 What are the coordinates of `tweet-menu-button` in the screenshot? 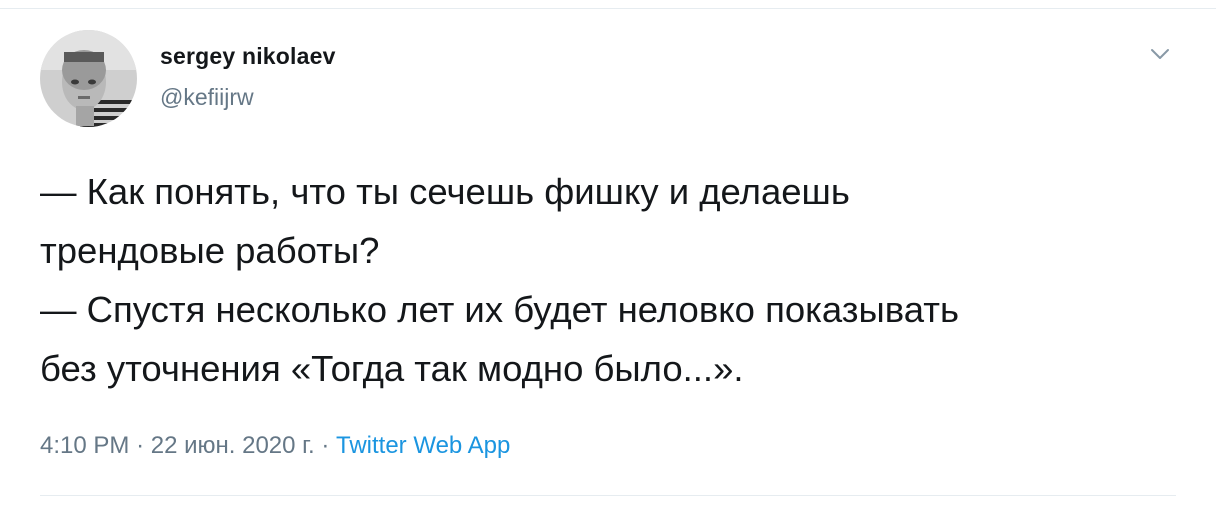 It's located at (1160, 54).